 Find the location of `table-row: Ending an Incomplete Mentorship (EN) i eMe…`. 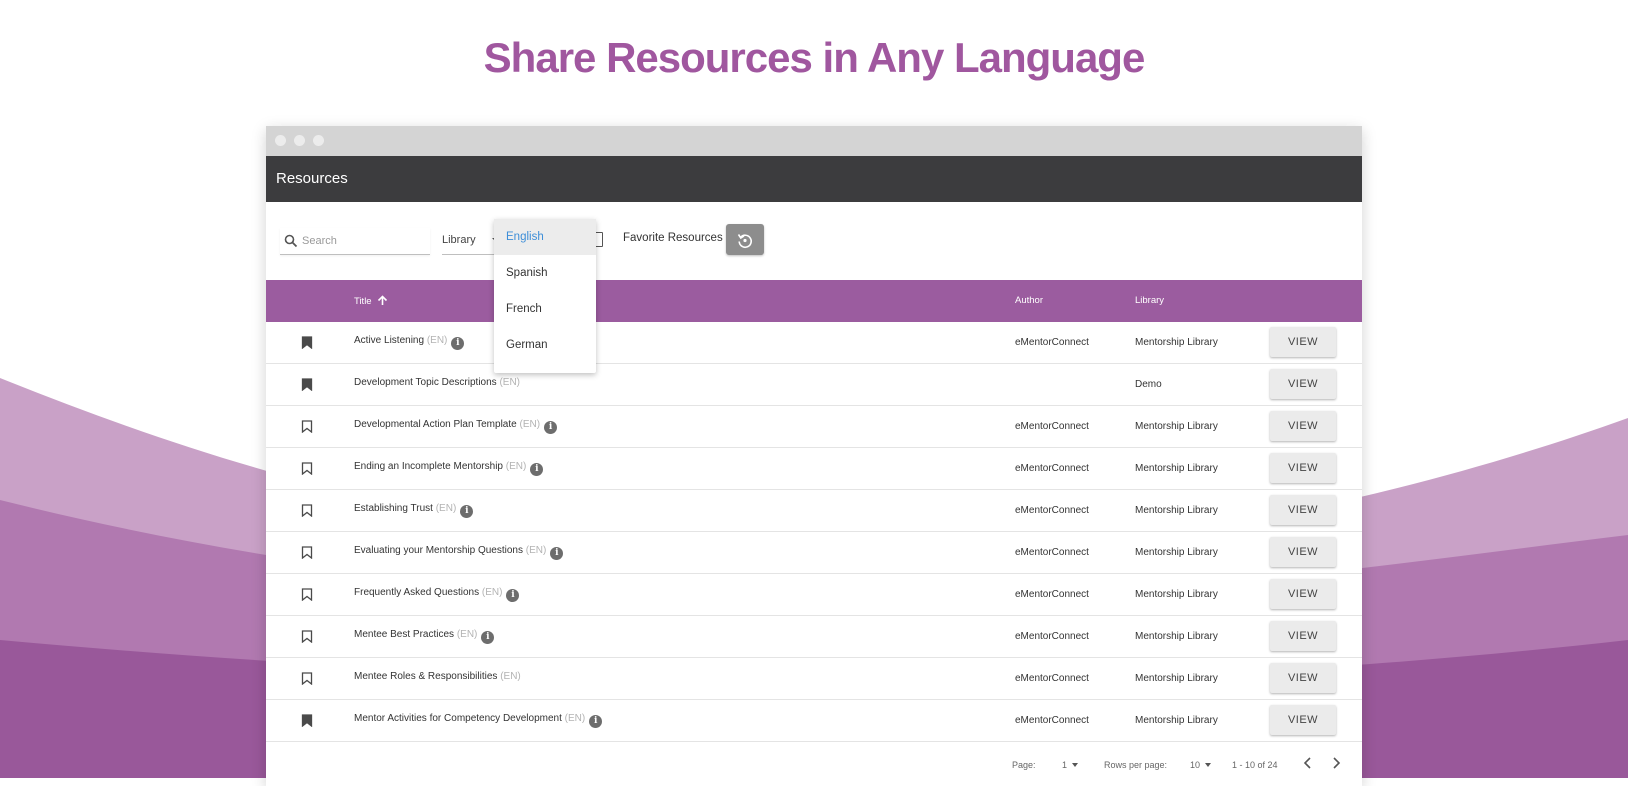

table-row: Ending an Incomplete Mentorship (EN) i eMe… is located at coordinates (814, 469).